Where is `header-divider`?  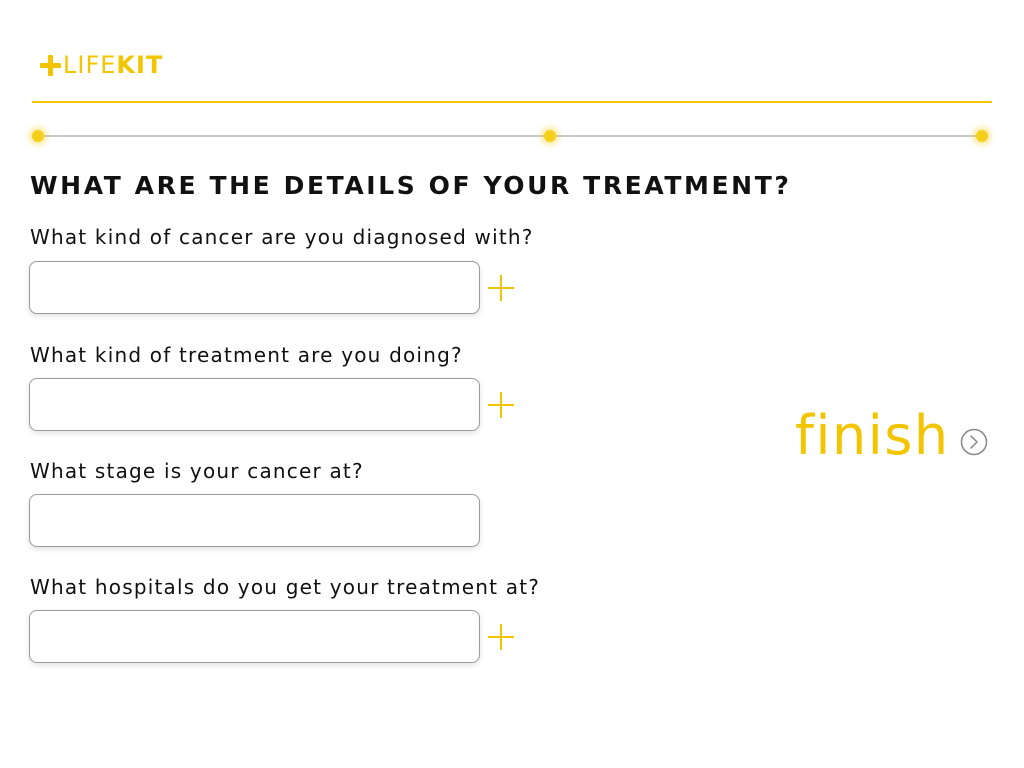 header-divider is located at coordinates (512, 102).